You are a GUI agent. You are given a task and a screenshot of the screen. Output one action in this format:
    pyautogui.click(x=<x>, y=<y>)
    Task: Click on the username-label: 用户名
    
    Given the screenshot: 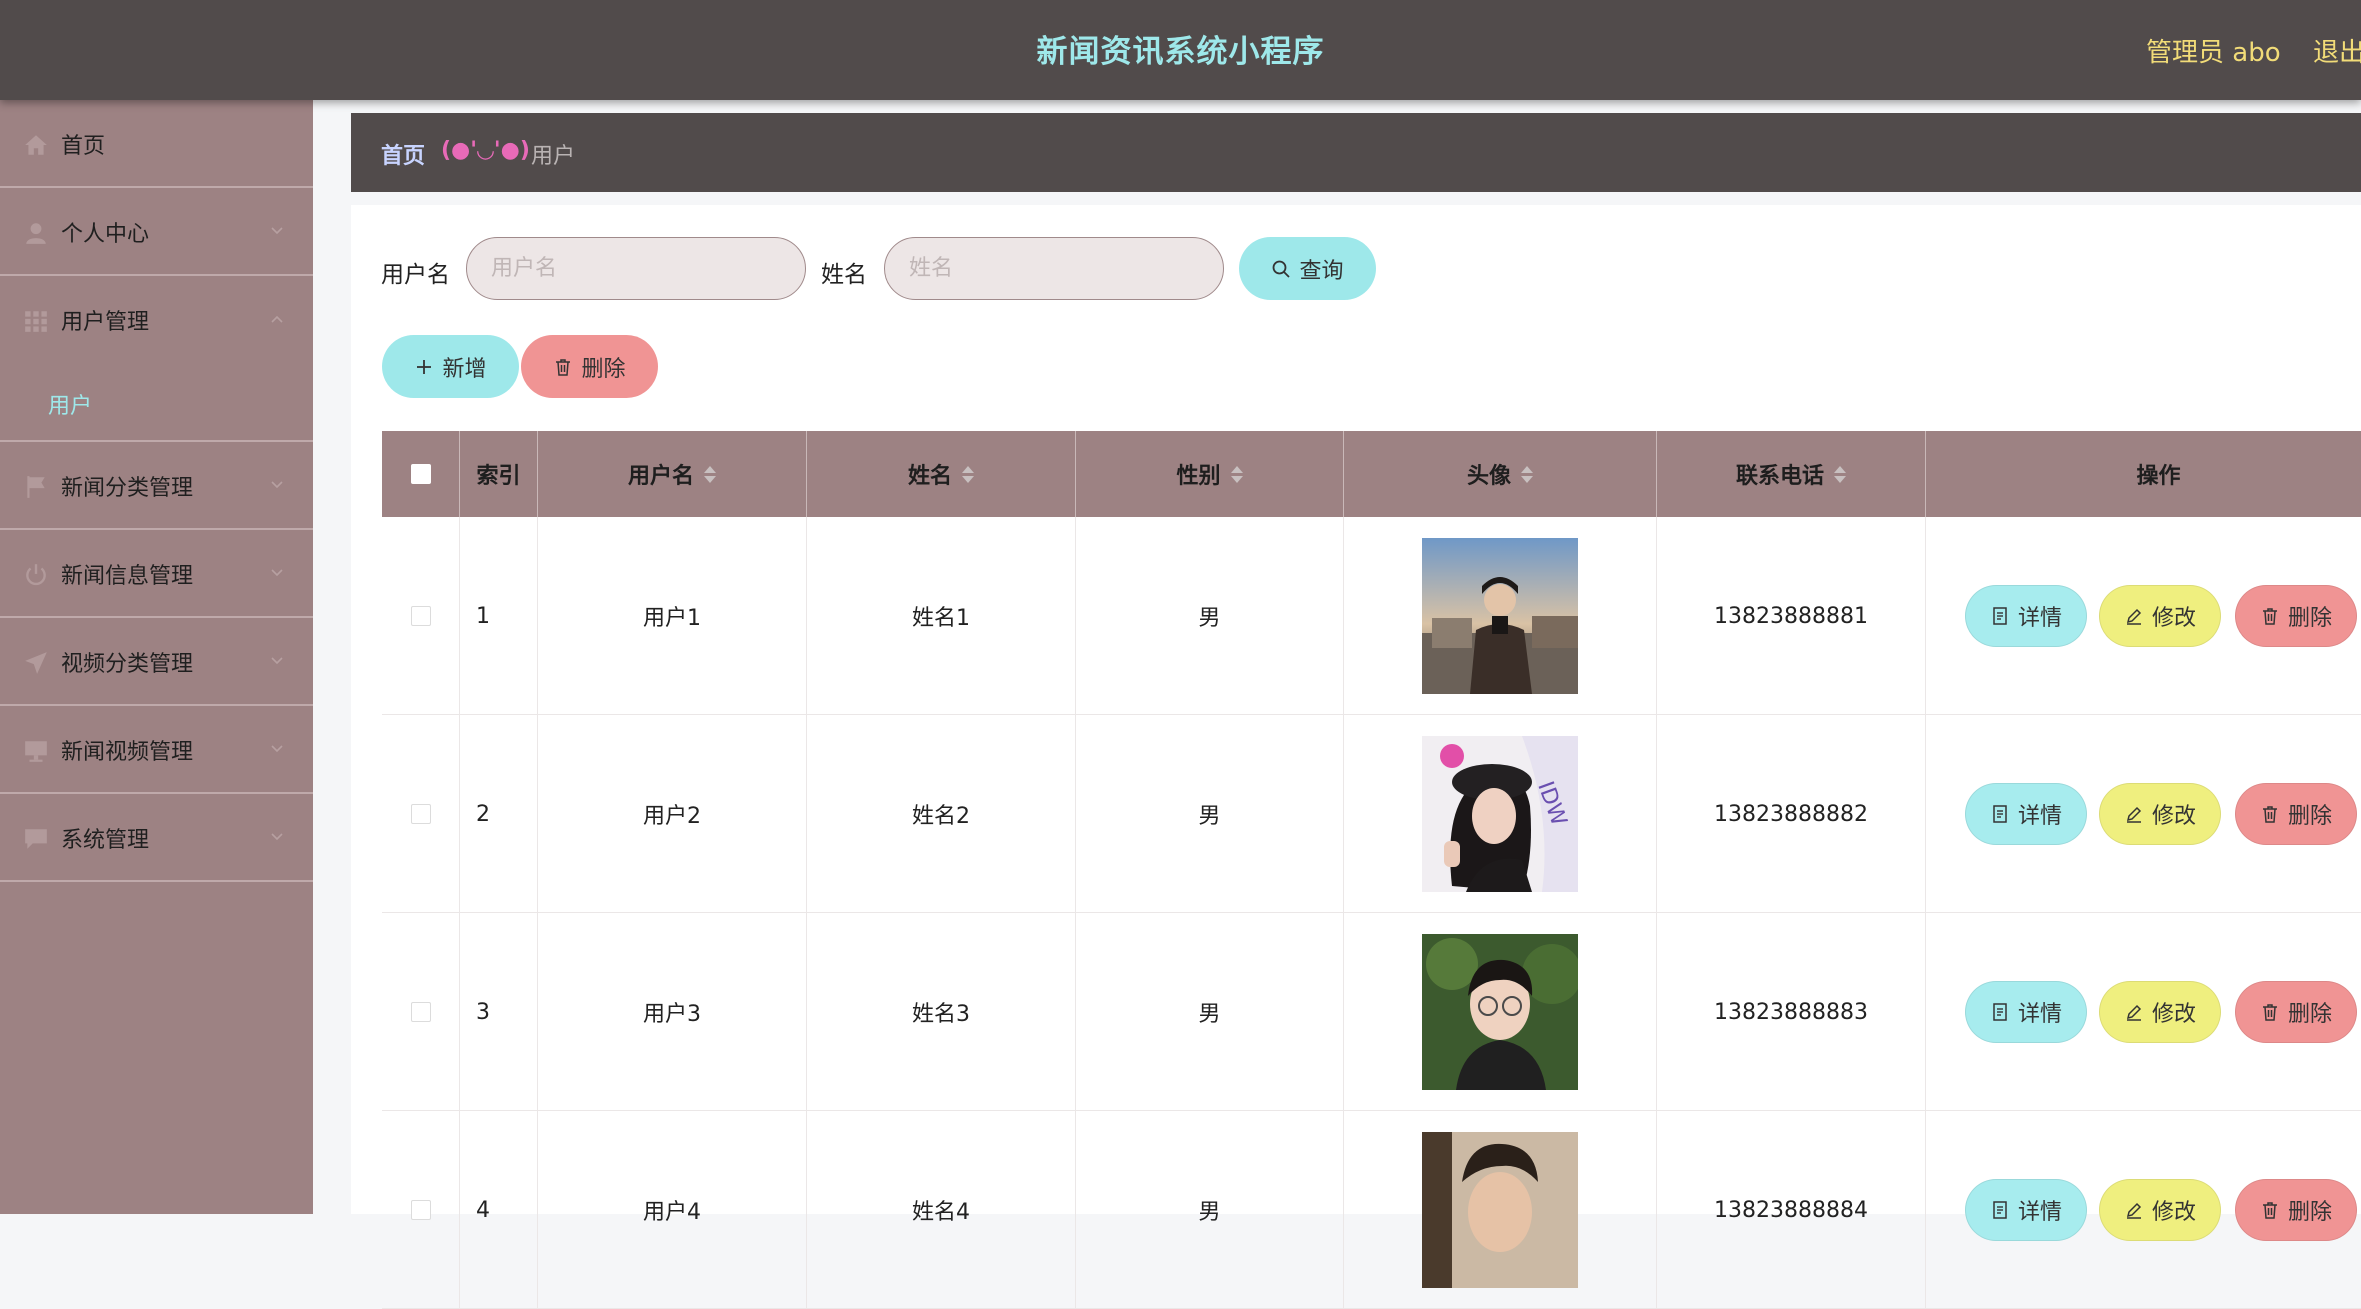 What is the action you would take?
    pyautogui.click(x=415, y=275)
    